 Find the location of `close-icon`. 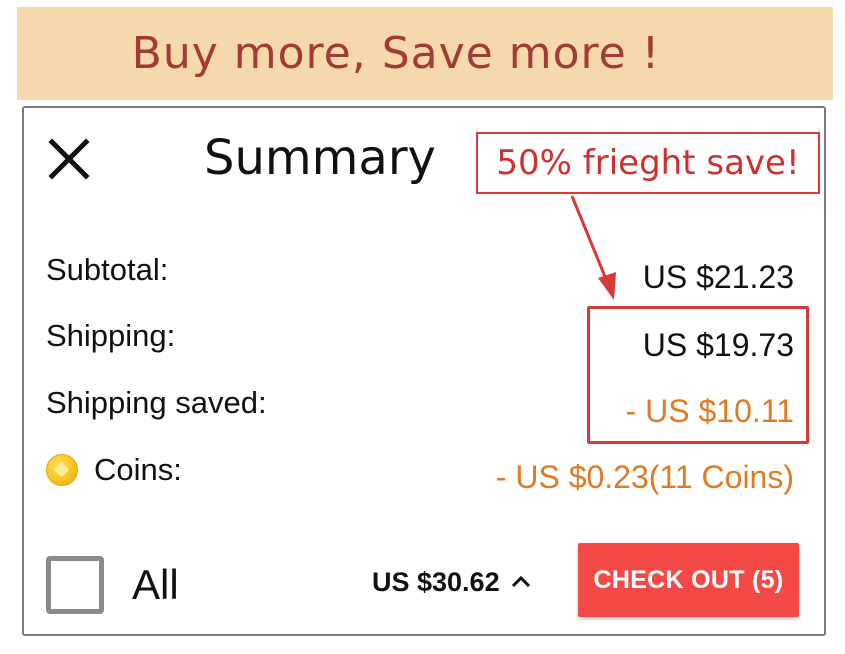

close-icon is located at coordinates (69, 159).